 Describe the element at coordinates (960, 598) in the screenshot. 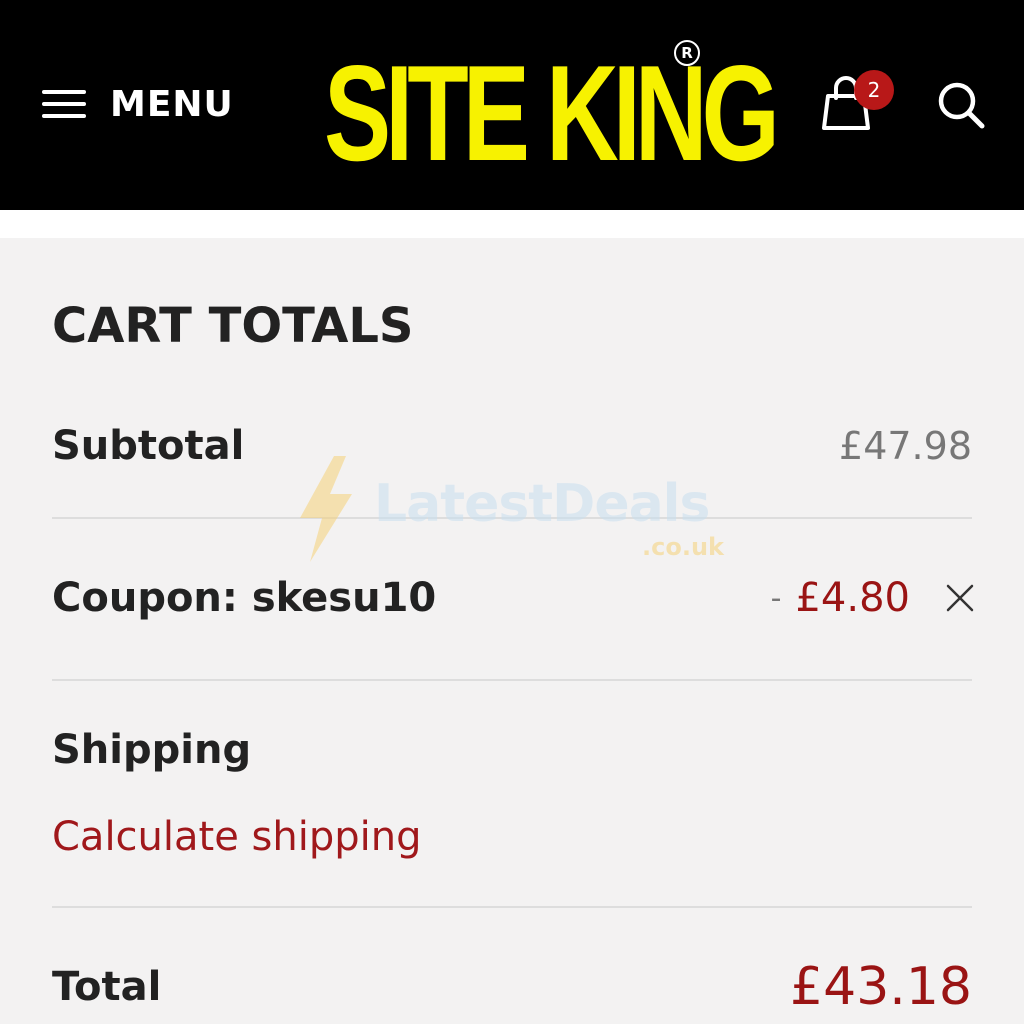

I see `remove-coupon-icon` at that location.